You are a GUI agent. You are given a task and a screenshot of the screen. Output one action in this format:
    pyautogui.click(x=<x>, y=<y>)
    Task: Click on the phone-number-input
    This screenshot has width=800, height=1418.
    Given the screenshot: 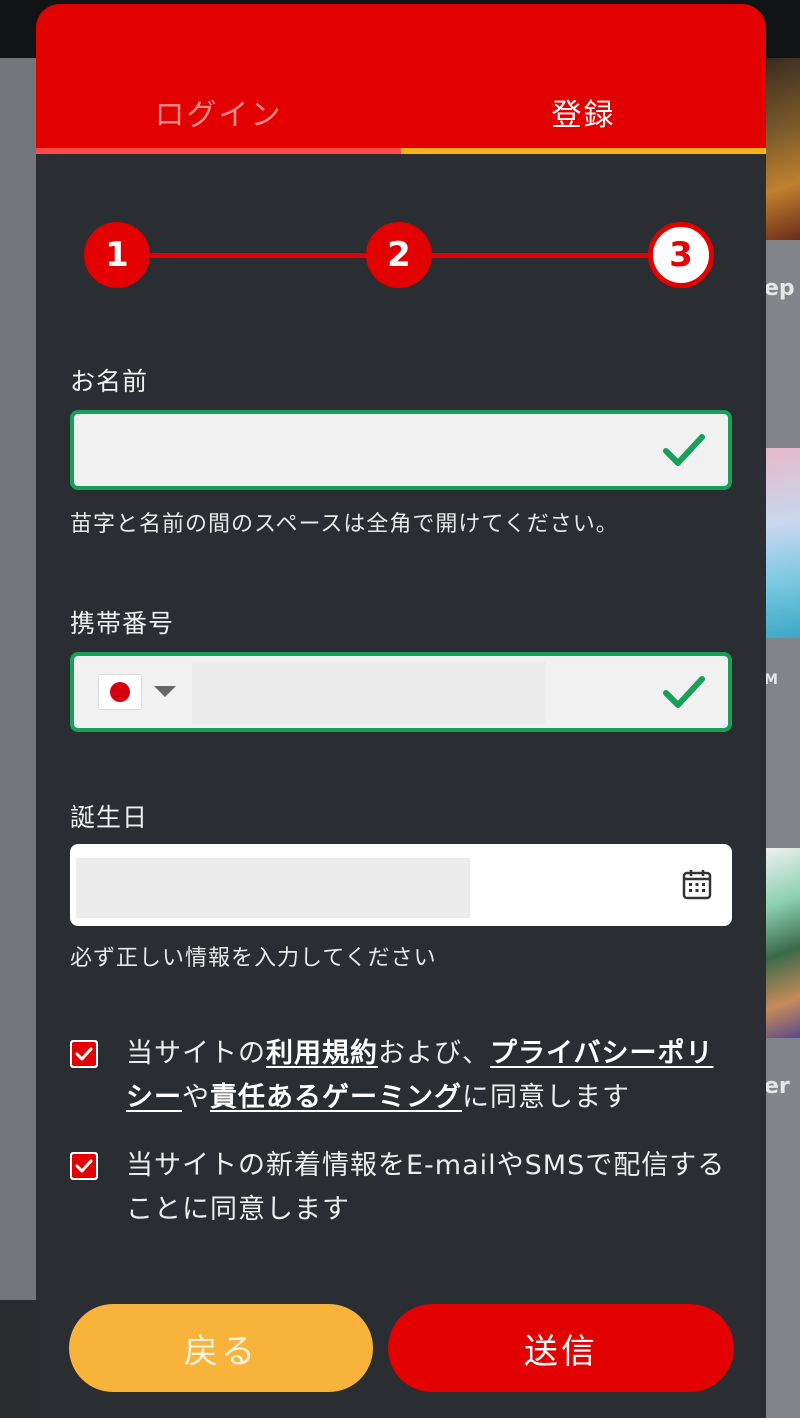 What is the action you would take?
    pyautogui.click(x=369, y=693)
    